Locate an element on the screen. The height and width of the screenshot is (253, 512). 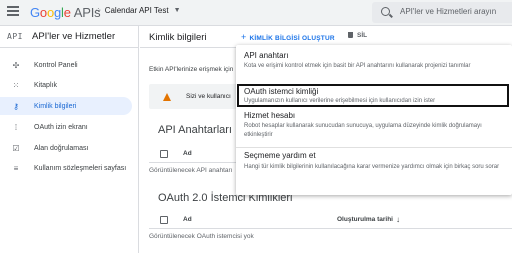
project-selector: ⁘ Calendar API Test ▼ is located at coordinates (138, 10).